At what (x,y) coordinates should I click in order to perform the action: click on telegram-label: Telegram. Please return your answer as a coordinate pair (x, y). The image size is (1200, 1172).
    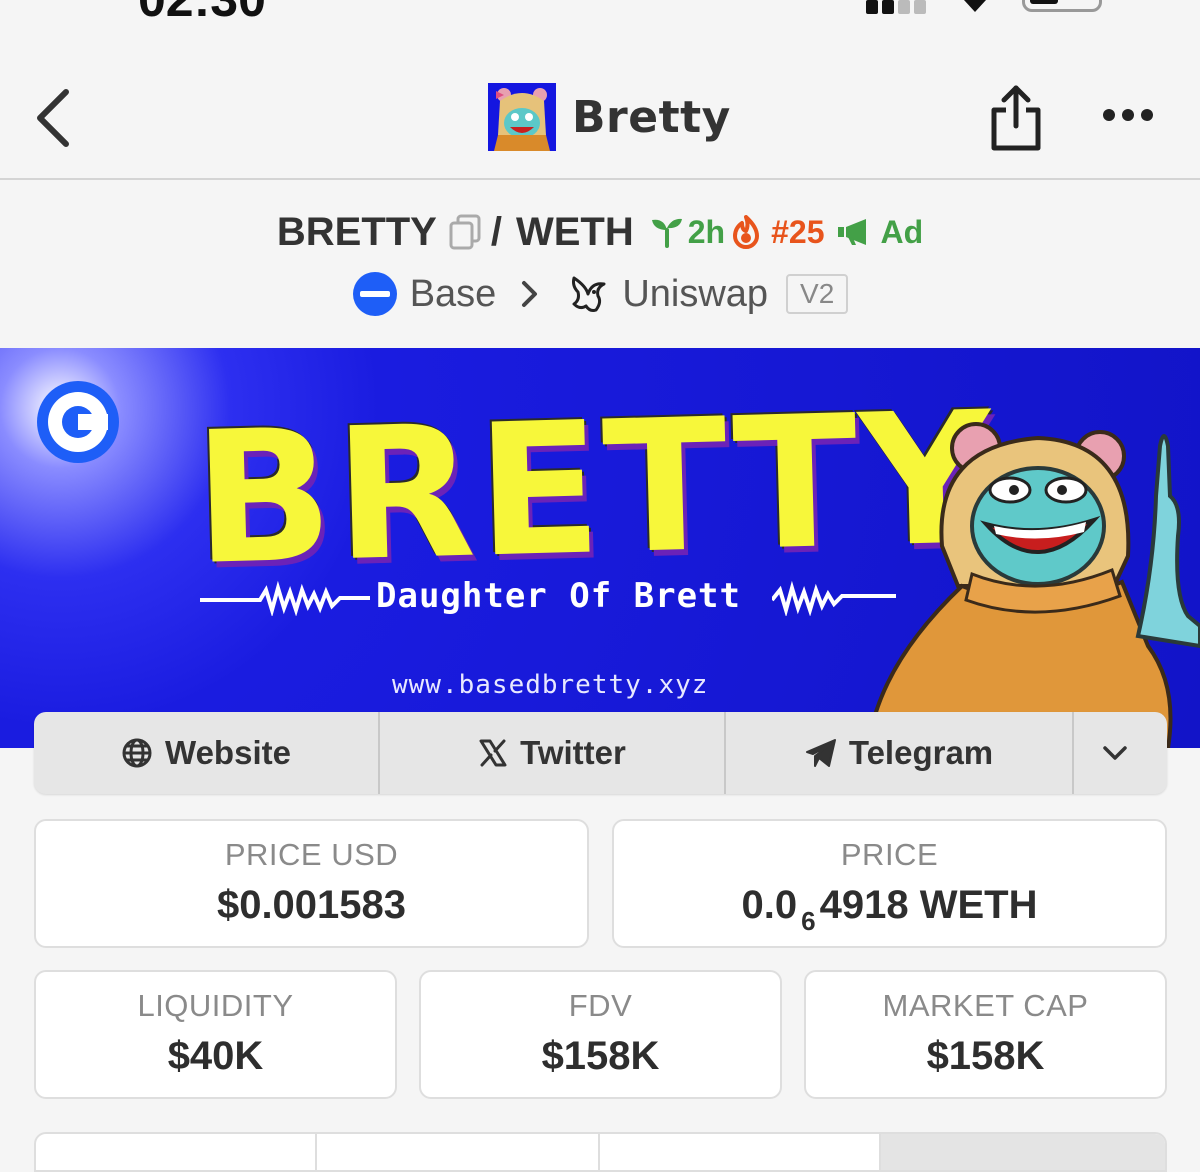
    Looking at the image, I should click on (921, 752).